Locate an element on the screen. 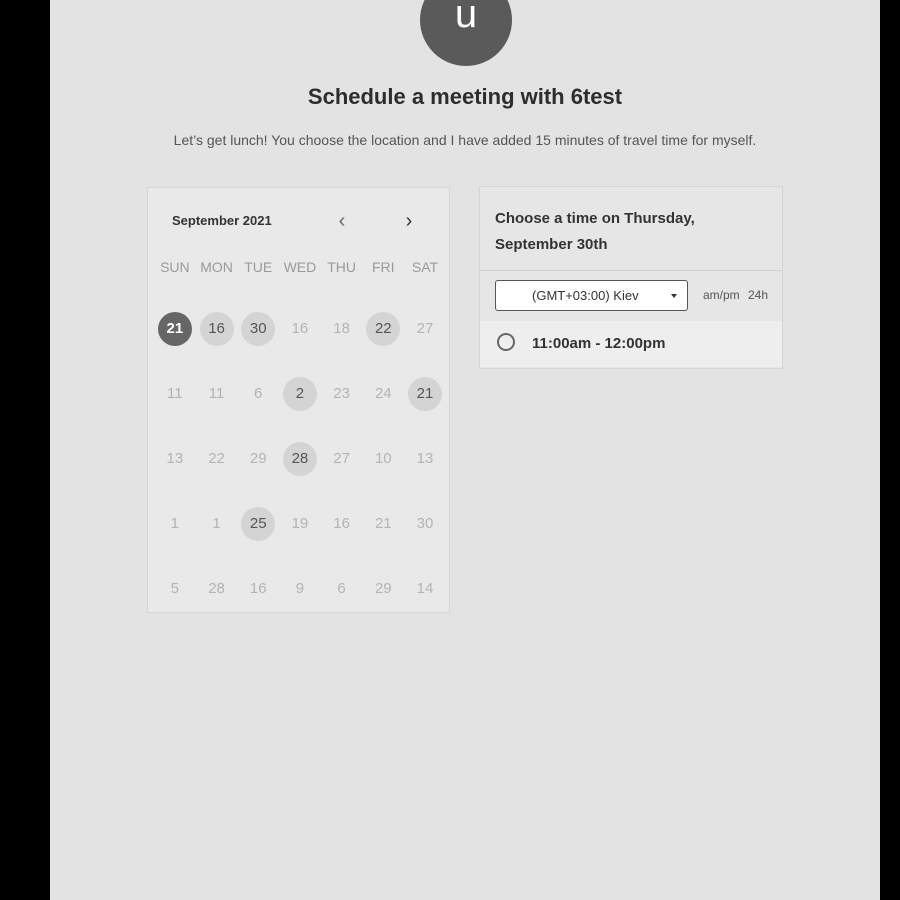 The image size is (900, 900). format-ampm-toggle: am/pm is located at coordinates (721, 295).